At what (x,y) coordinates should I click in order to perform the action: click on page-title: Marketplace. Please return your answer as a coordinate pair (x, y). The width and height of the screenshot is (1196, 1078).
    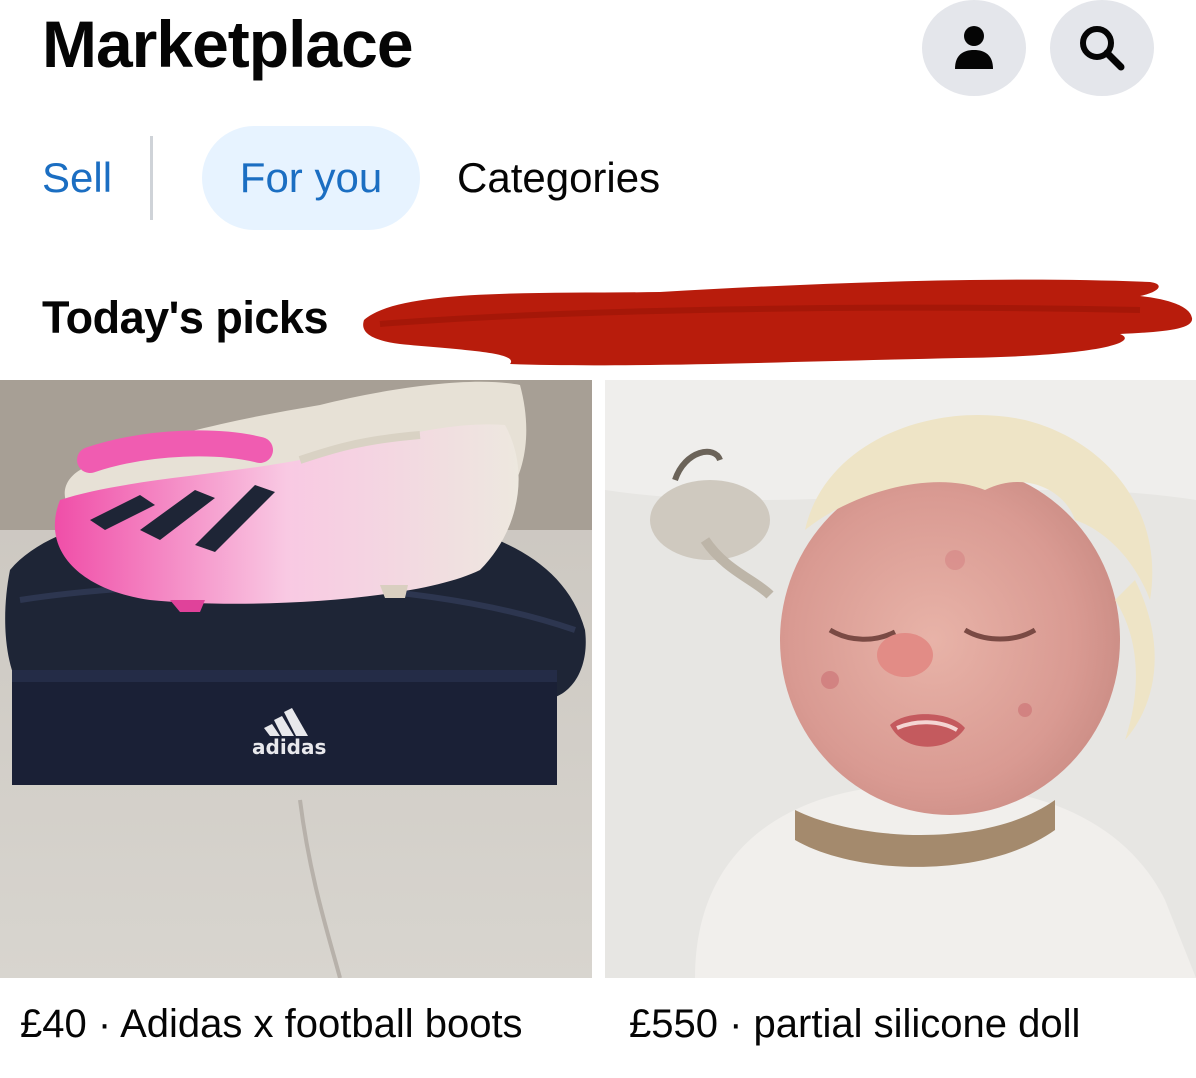
    Looking at the image, I should click on (228, 44).